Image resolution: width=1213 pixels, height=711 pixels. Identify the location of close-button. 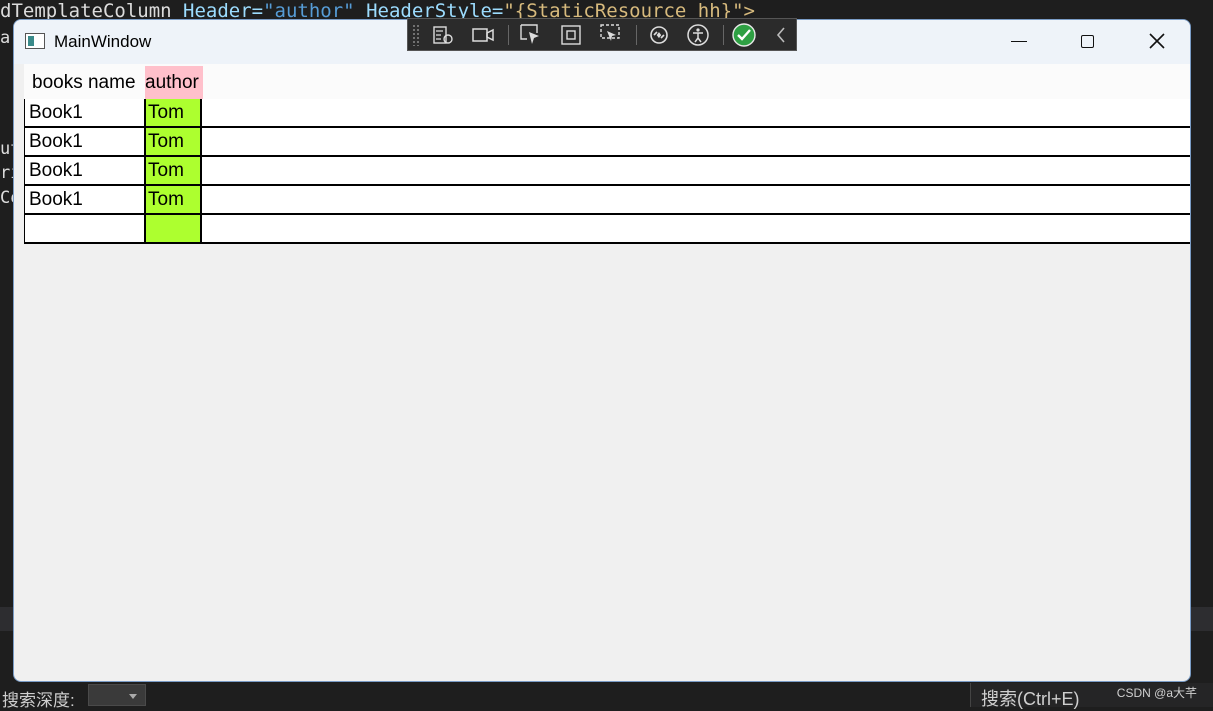
(1156, 41).